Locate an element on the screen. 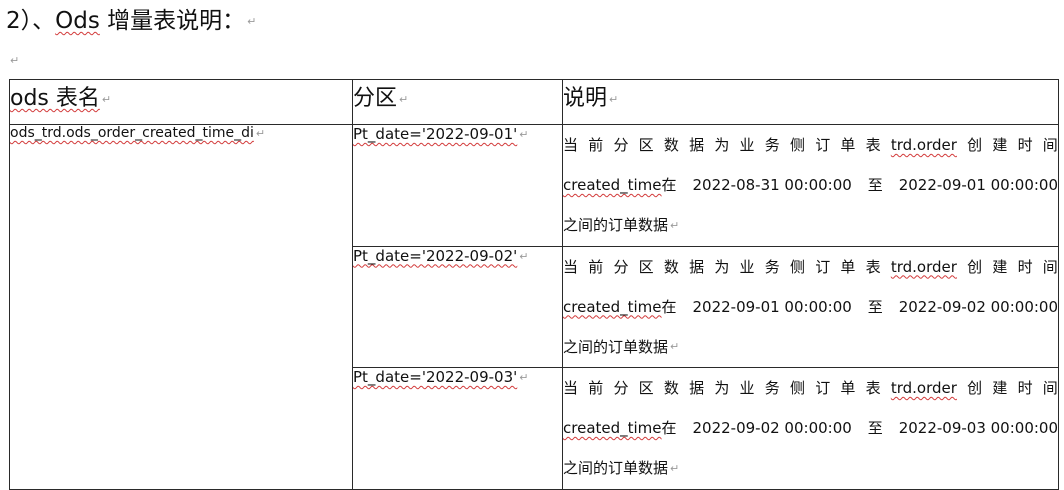 Image resolution: width=1064 pixels, height=490 pixels. heading-prefix: 2）、 is located at coordinates (31, 21).